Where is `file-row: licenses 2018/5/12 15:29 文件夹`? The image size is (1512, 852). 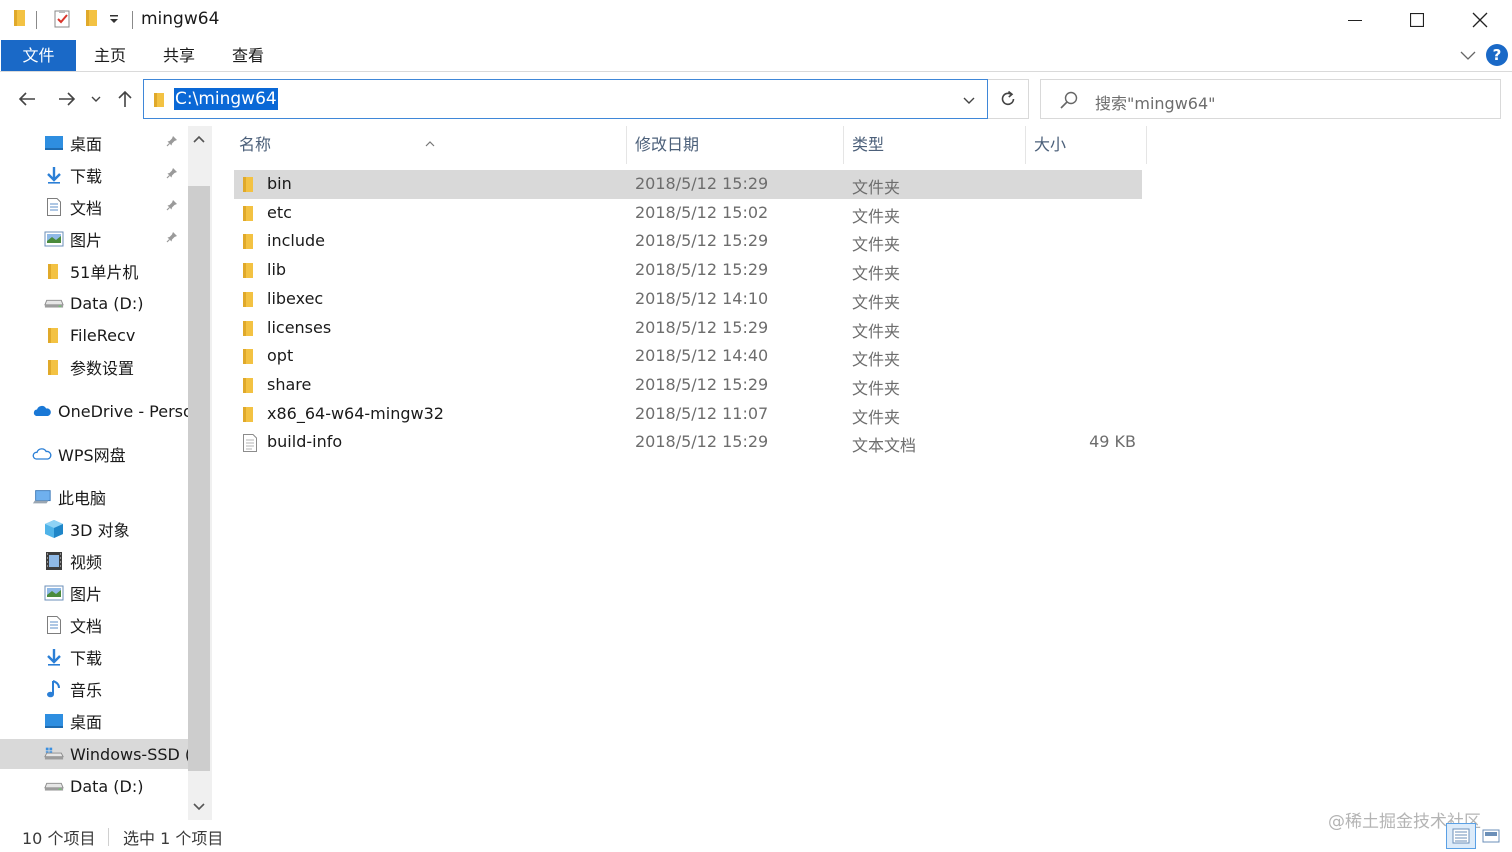
file-row: licenses 2018/5/12 15:29 文件夹 is located at coordinates (688, 328).